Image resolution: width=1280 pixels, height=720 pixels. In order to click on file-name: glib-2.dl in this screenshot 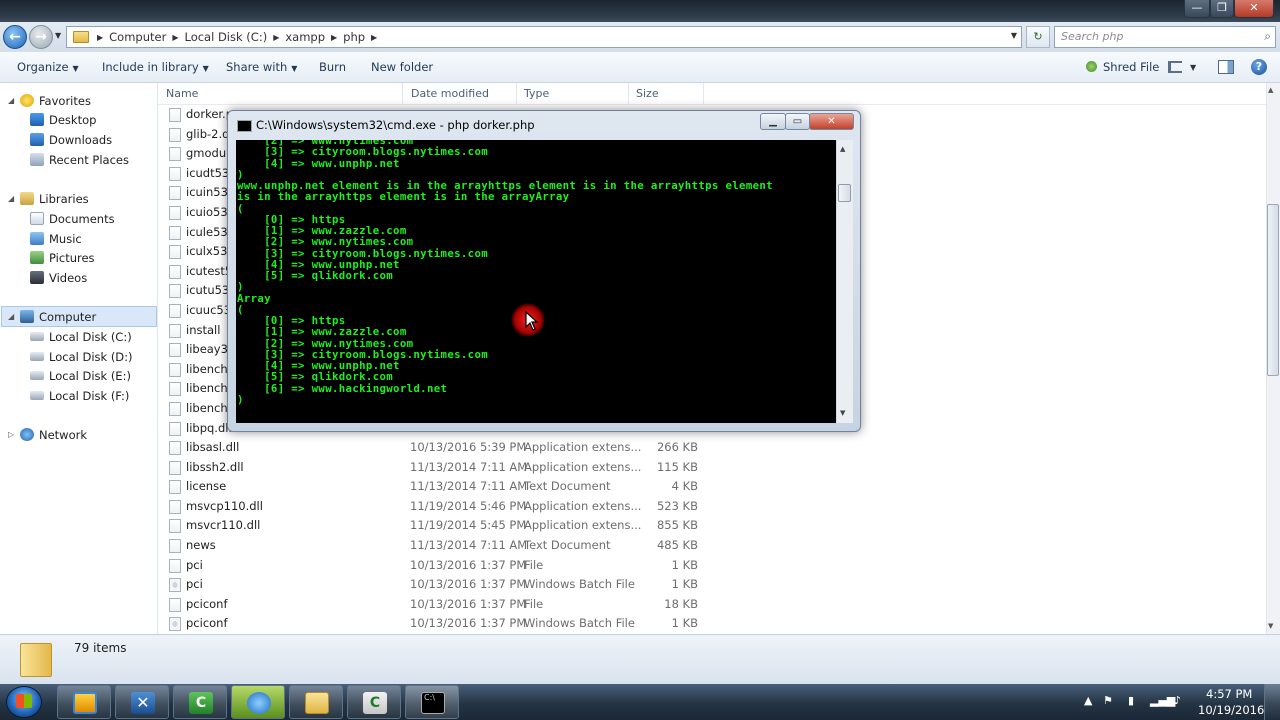, I will do `click(209, 133)`.